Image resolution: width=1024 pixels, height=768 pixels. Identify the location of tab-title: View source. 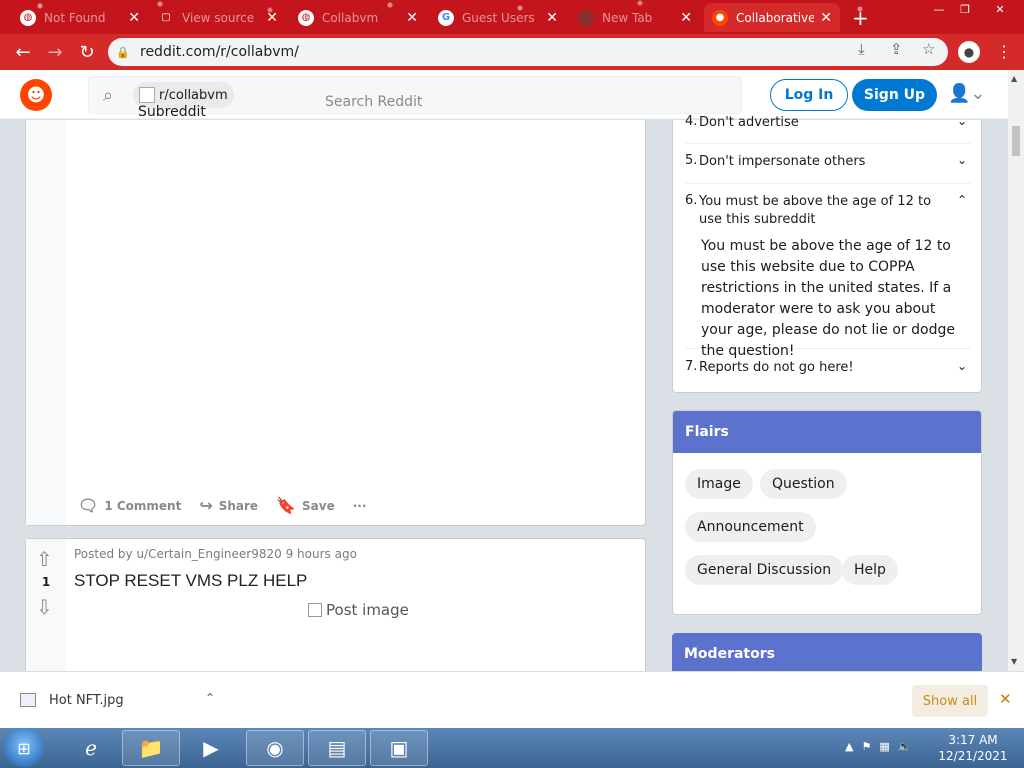
(218, 17).